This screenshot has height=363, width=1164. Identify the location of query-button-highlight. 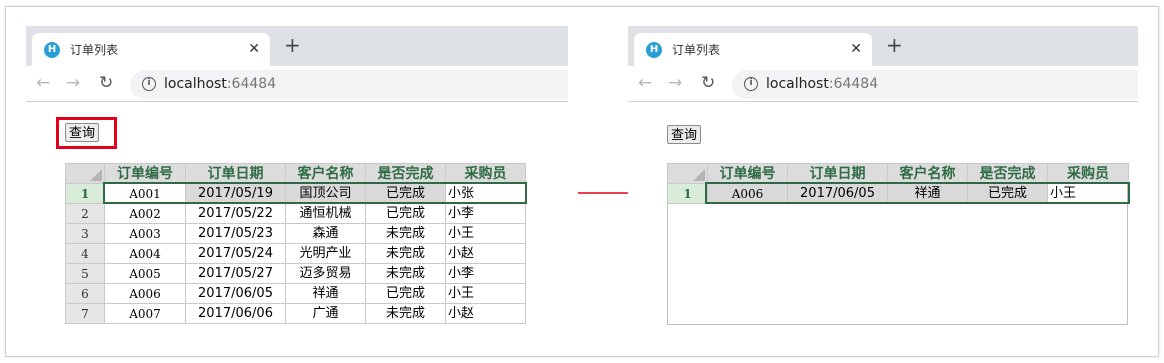
(86, 133).